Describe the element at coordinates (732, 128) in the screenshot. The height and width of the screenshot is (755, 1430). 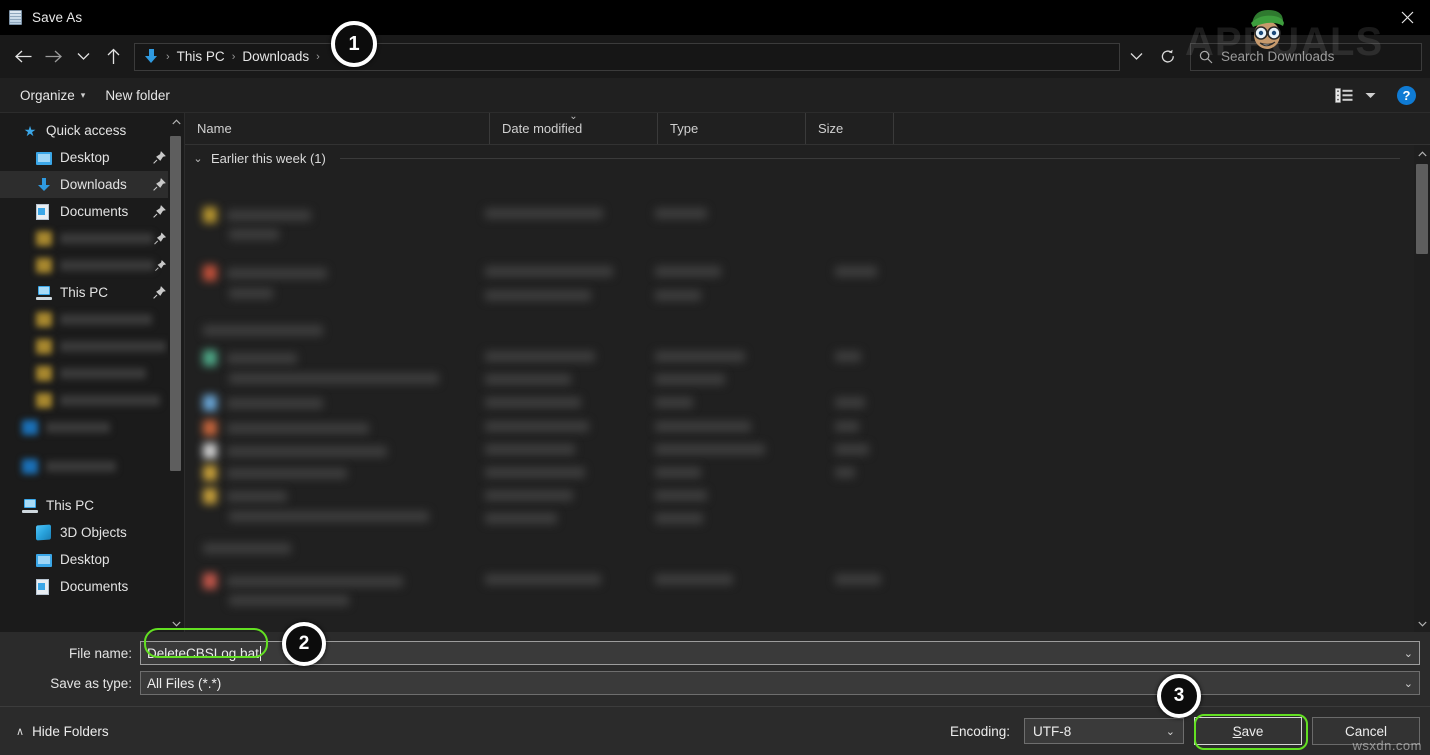
I see `column-header-type: Type` at that location.